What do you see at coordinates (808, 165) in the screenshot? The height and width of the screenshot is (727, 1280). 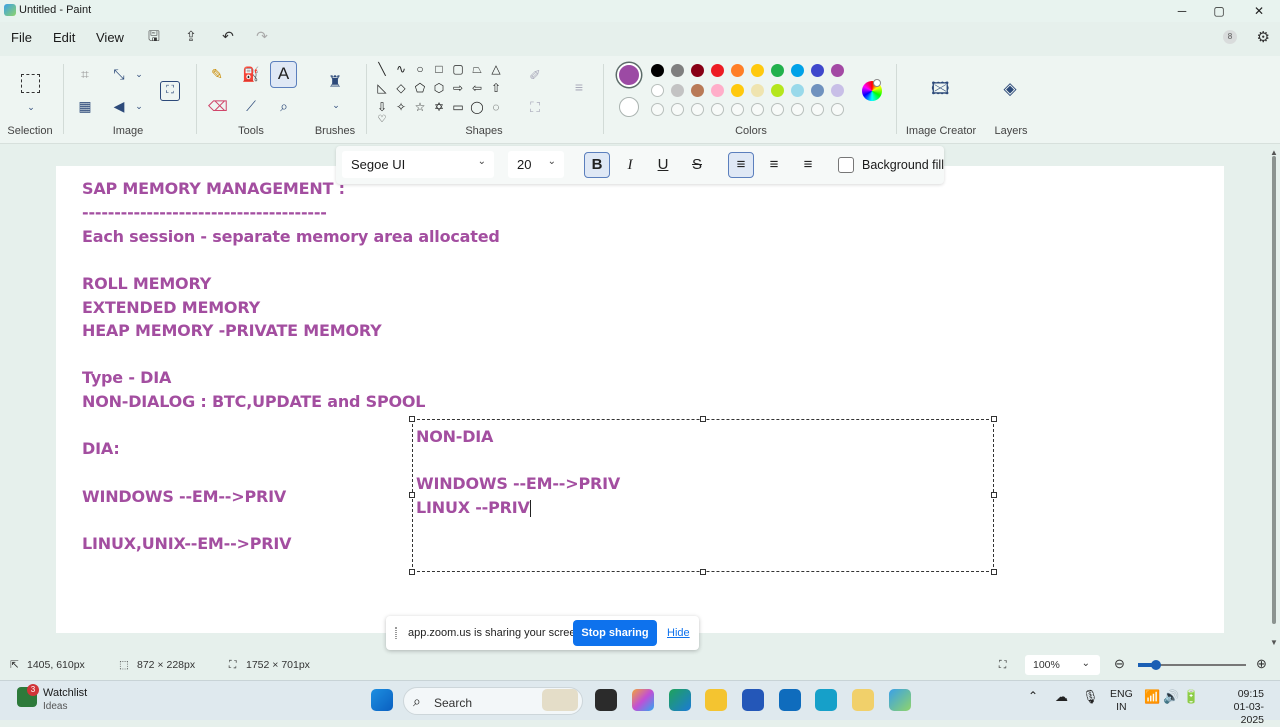 I see `align-right-button: ≡` at bounding box center [808, 165].